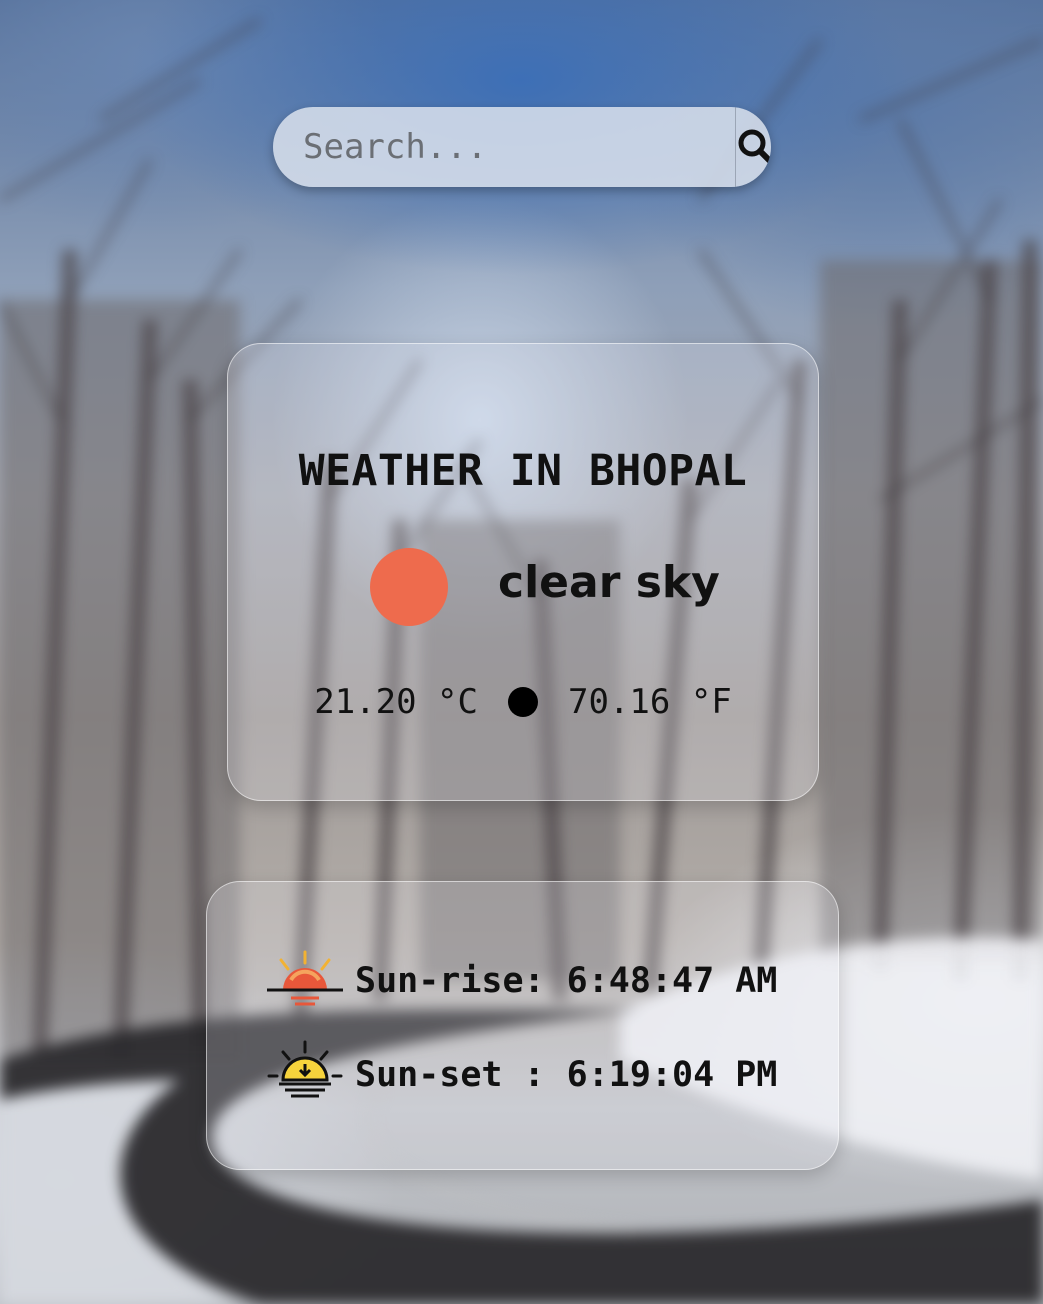 This screenshot has width=1043, height=1304. Describe the element at coordinates (409, 587) in the screenshot. I see `condition-dot-icon` at that location.